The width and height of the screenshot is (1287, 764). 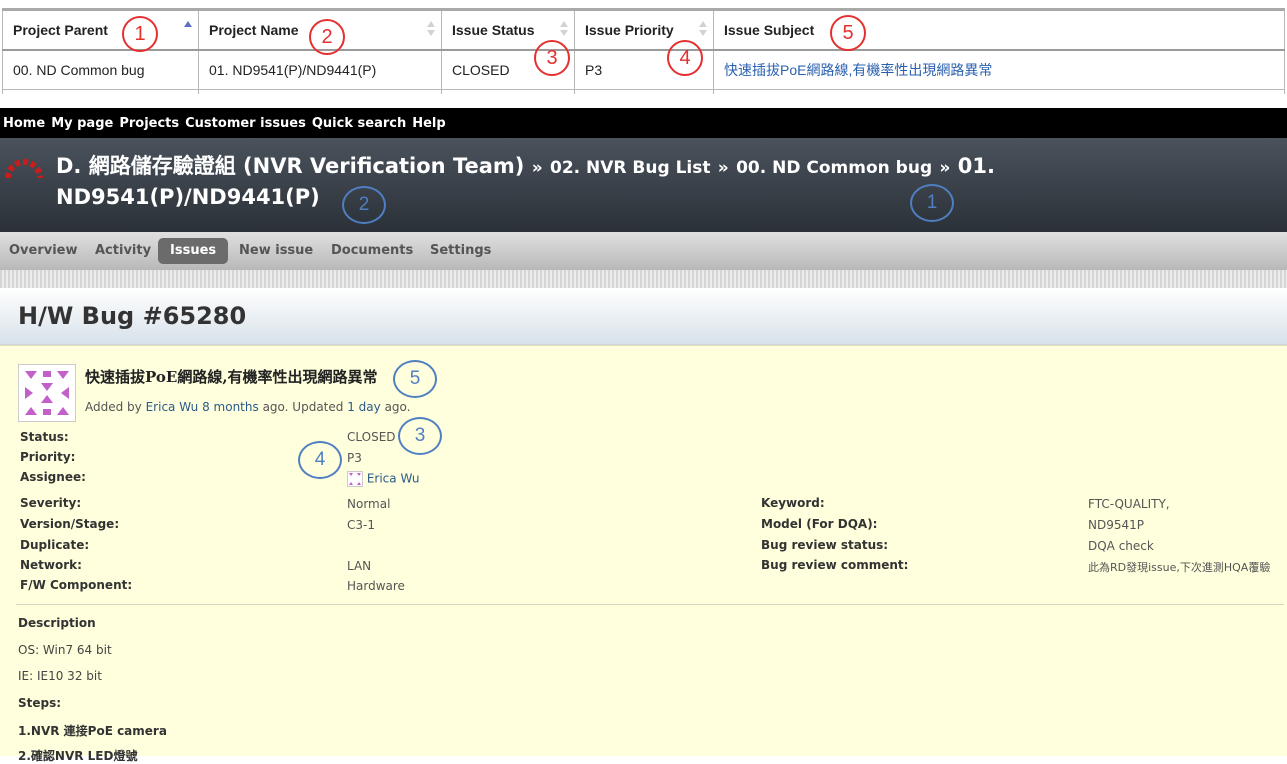 What do you see at coordinates (460, 251) in the screenshot?
I see `tab-settings: Settings` at bounding box center [460, 251].